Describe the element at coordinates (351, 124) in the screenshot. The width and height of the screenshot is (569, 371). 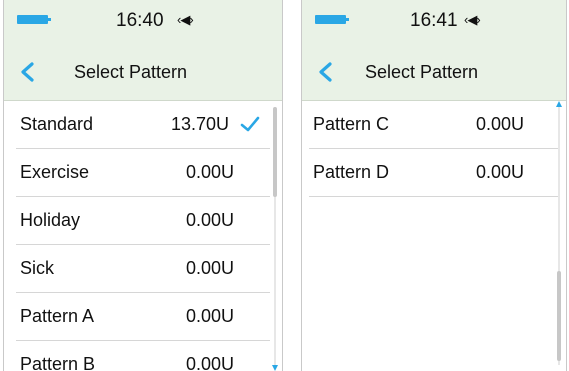
I see `pattern-name: Pattern C` at that location.